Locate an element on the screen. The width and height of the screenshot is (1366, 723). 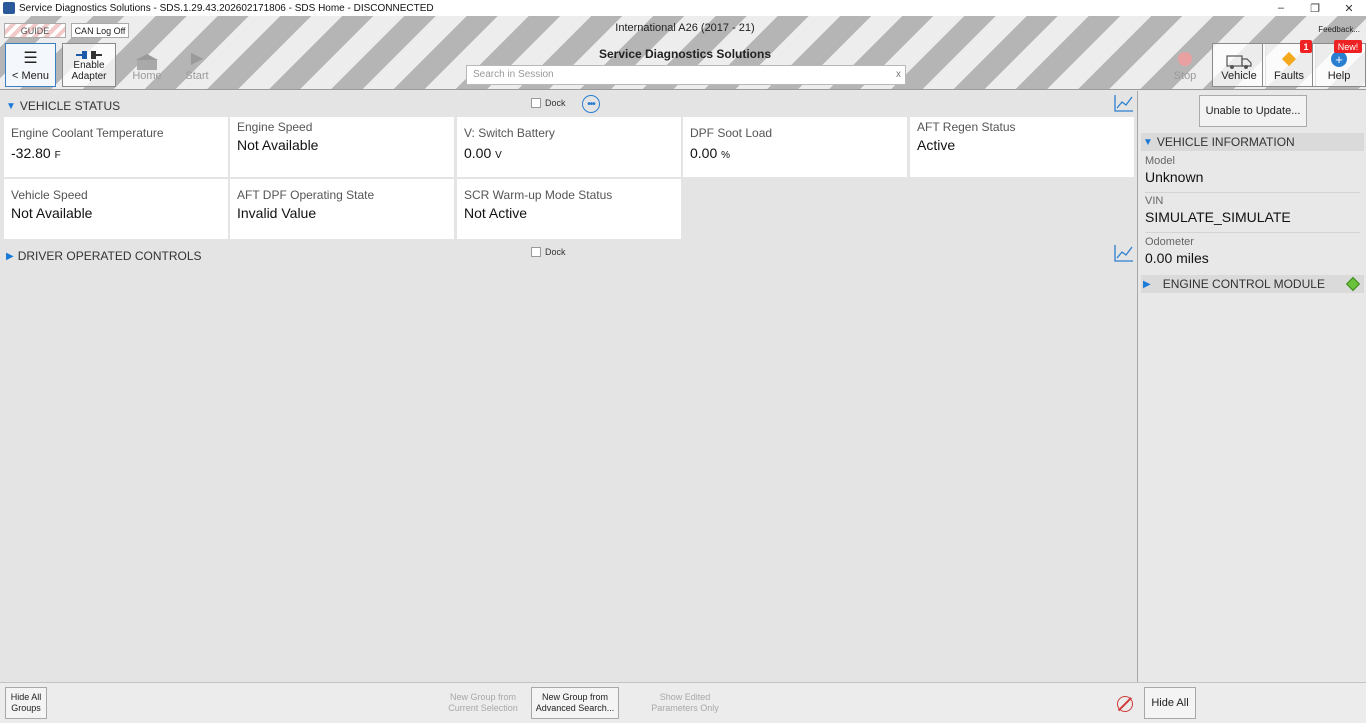
tile-engine-coolant-temperature: Engine Coolant Temperature -32.80 F is located at coordinates (116, 147).